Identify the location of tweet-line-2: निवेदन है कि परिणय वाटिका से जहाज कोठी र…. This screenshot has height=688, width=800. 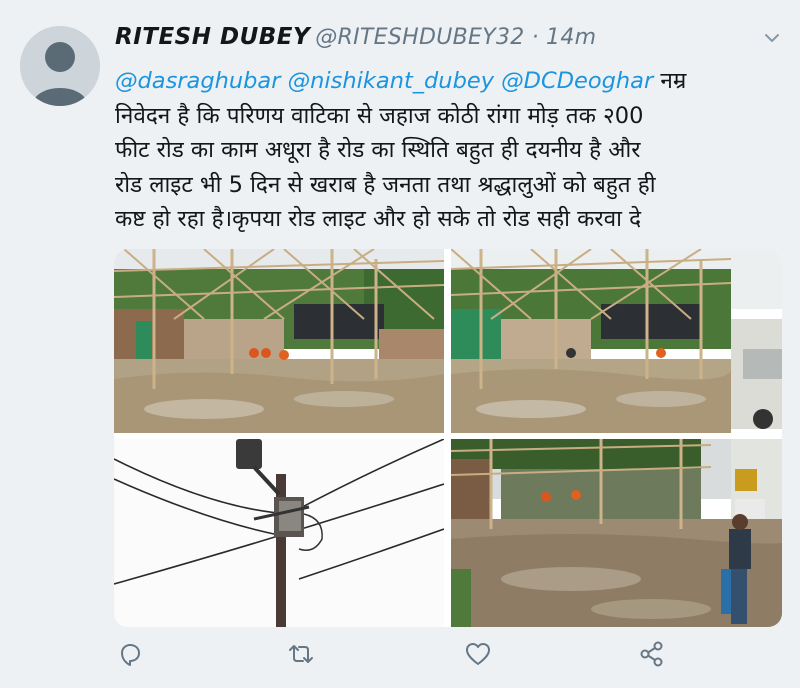
(379, 115).